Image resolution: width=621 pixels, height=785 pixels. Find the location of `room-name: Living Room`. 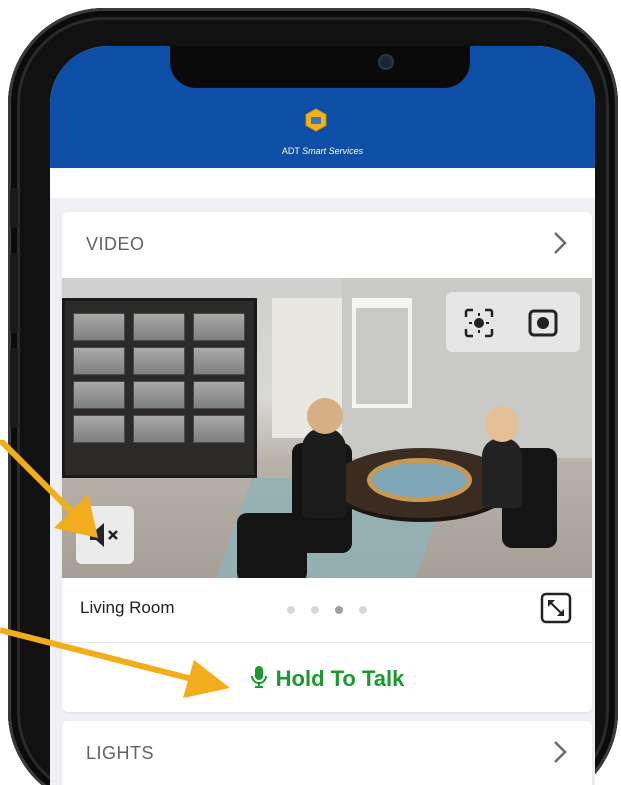

room-name: Living Room is located at coordinates (127, 607).